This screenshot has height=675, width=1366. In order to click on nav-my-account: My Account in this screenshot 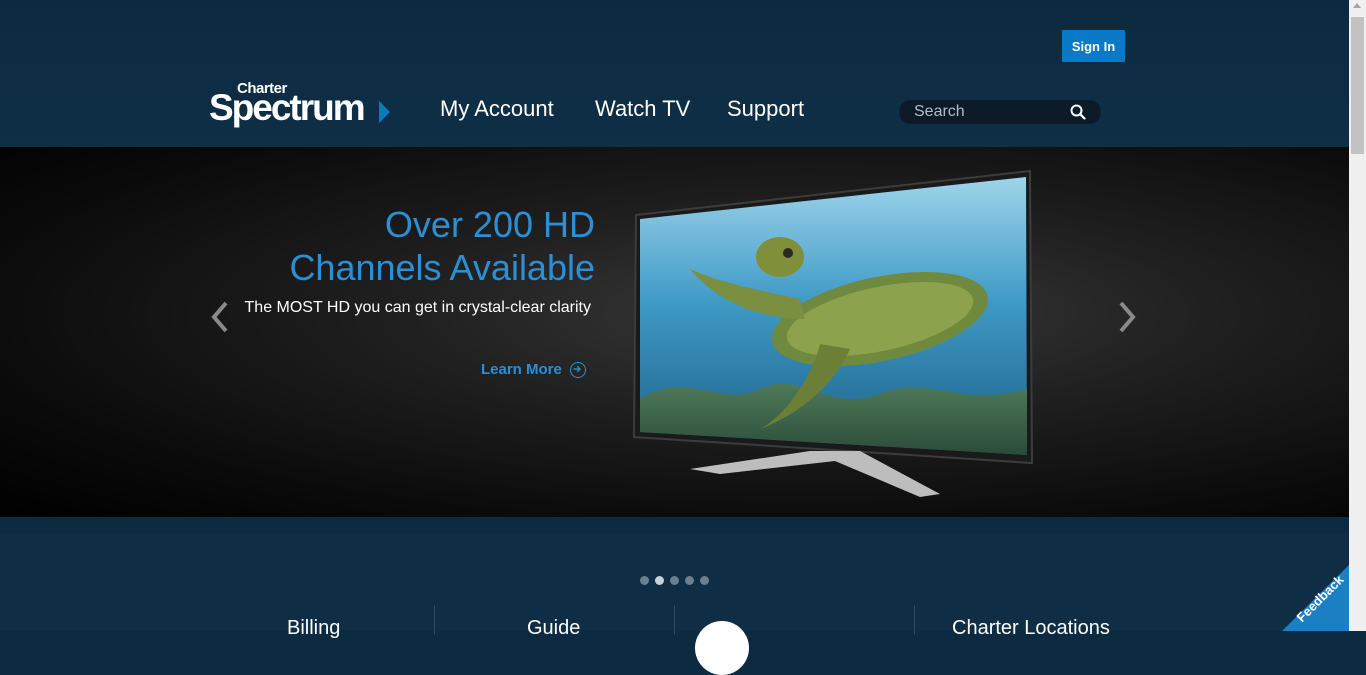, I will do `click(497, 109)`.